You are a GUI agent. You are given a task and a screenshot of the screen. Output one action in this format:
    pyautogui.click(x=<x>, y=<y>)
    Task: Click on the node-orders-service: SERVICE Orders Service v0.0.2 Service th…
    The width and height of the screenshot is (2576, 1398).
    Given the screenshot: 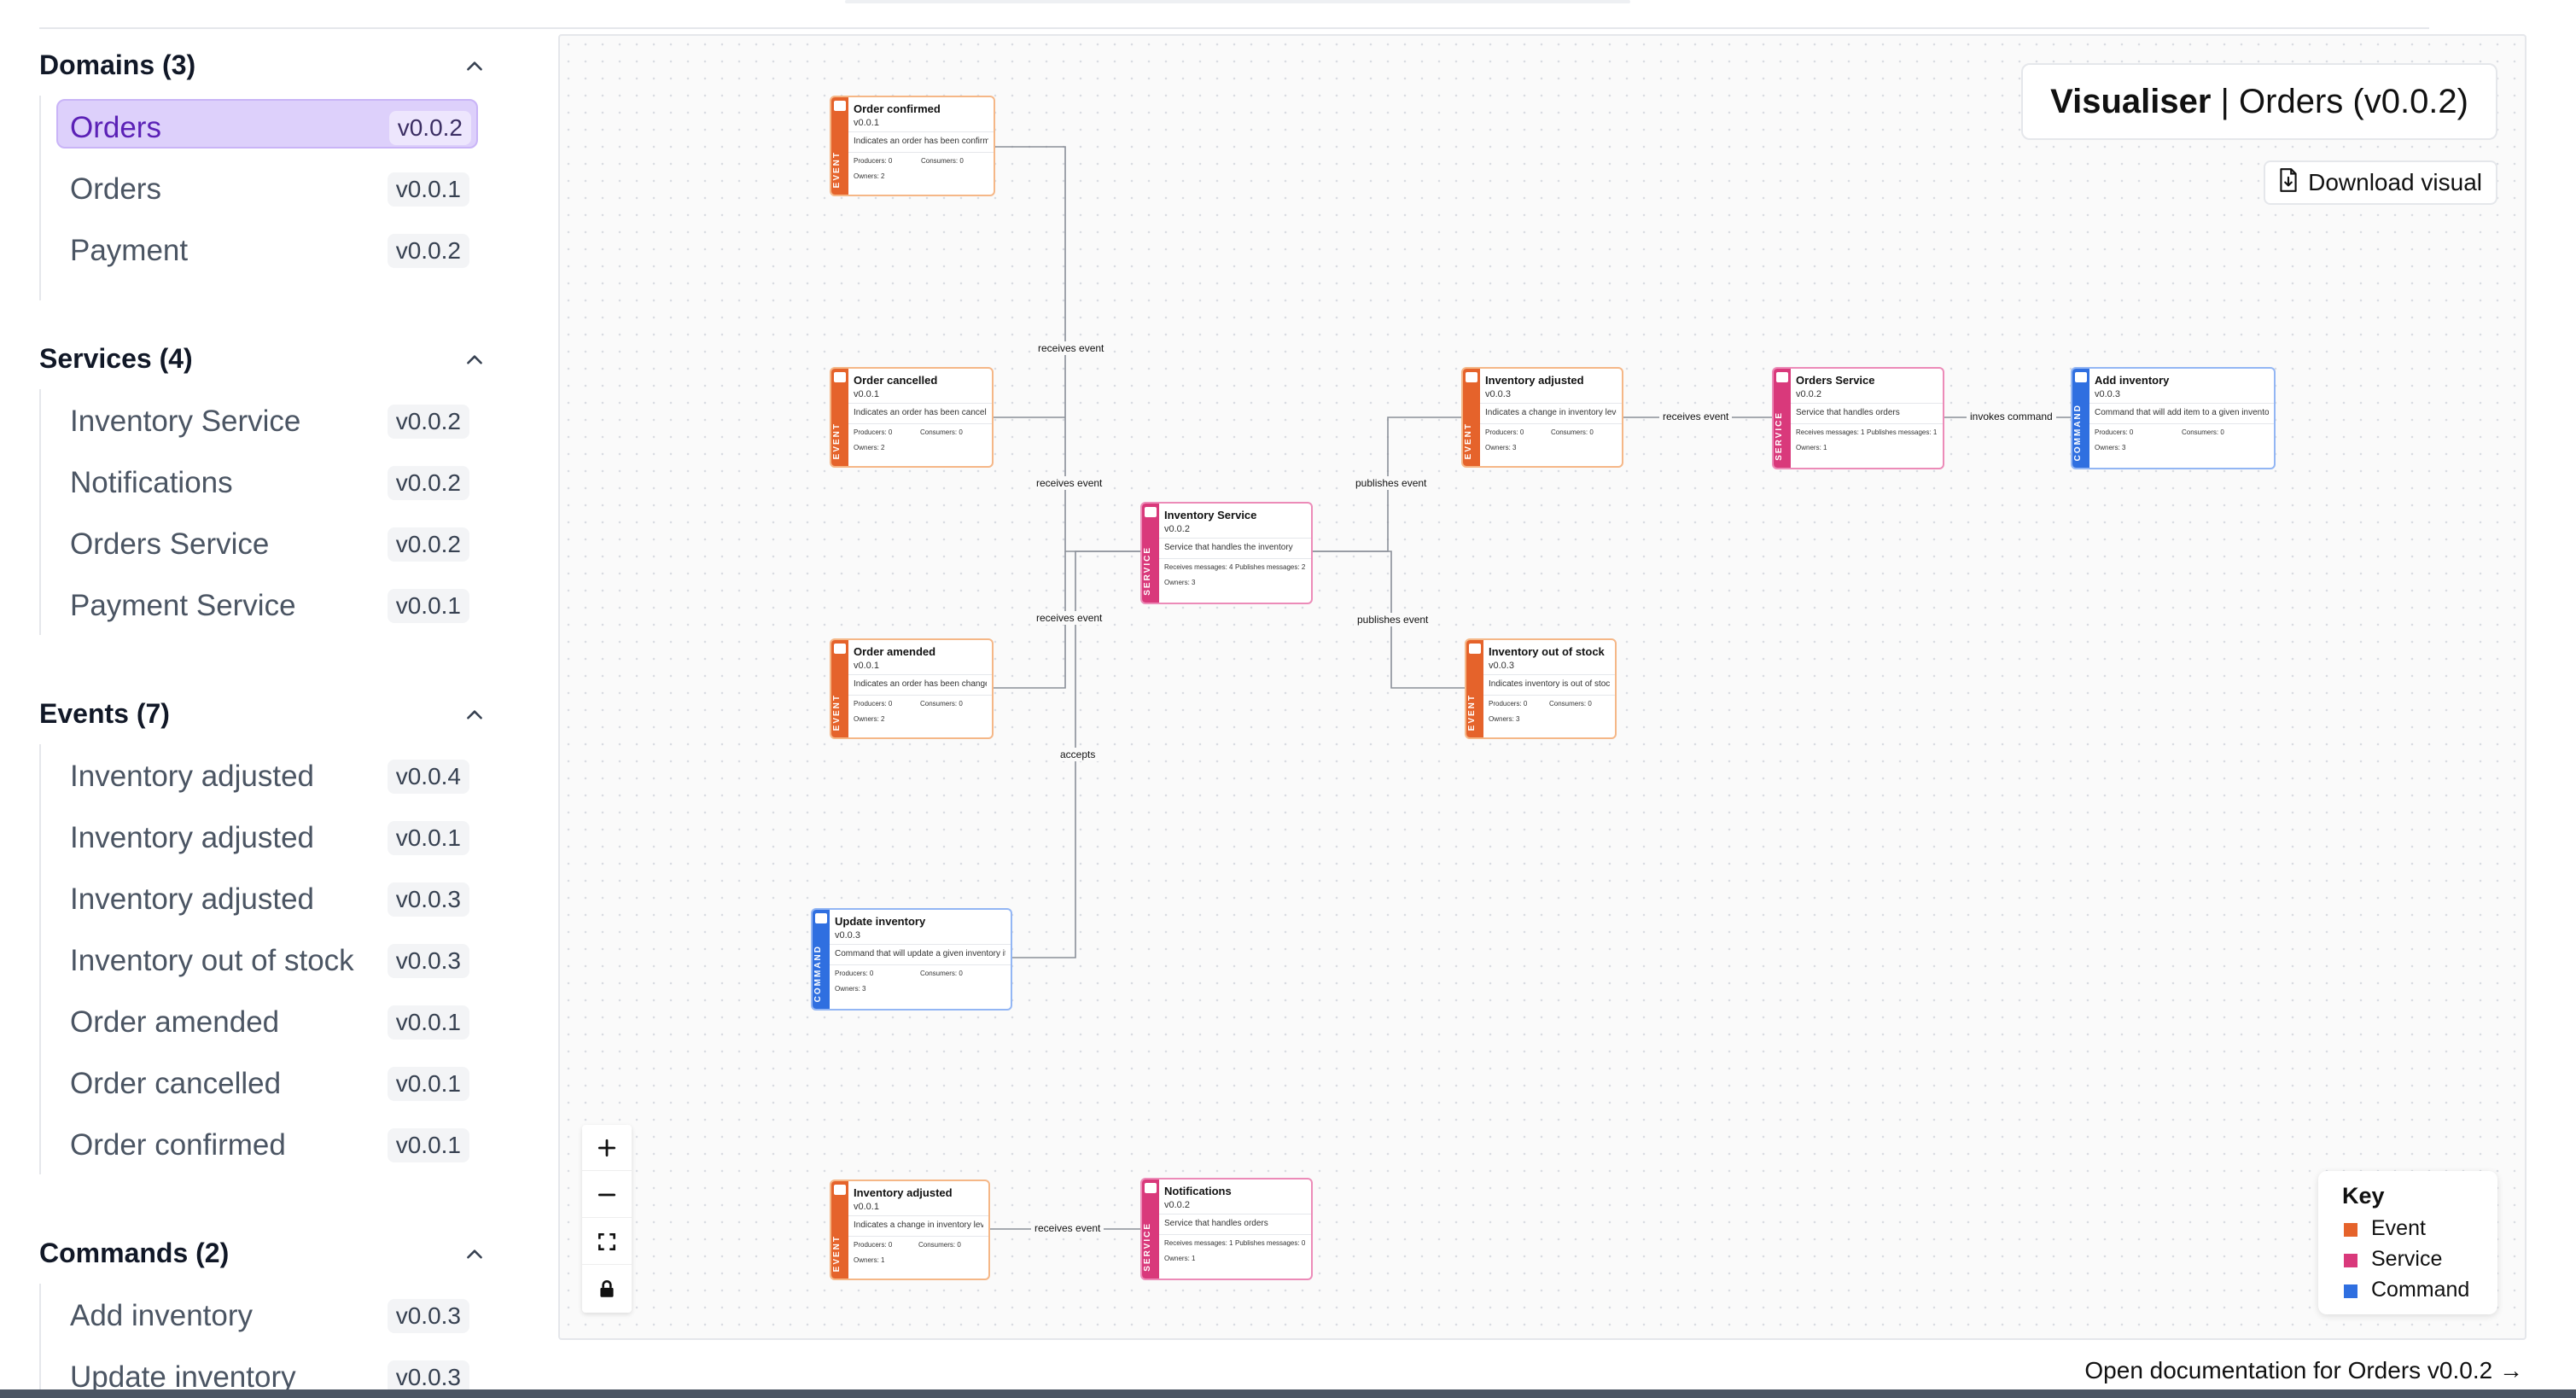 What is the action you would take?
    pyautogui.click(x=1858, y=418)
    